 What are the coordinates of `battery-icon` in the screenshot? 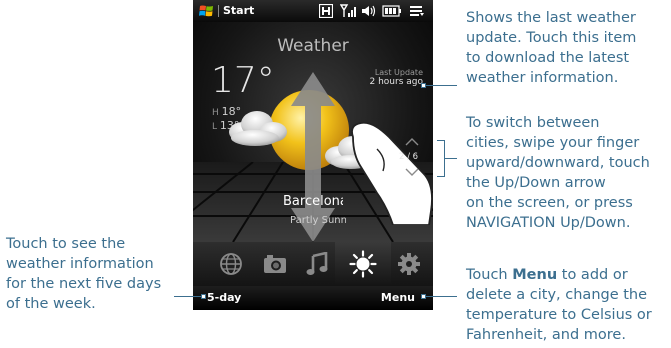 It's located at (391, 11).